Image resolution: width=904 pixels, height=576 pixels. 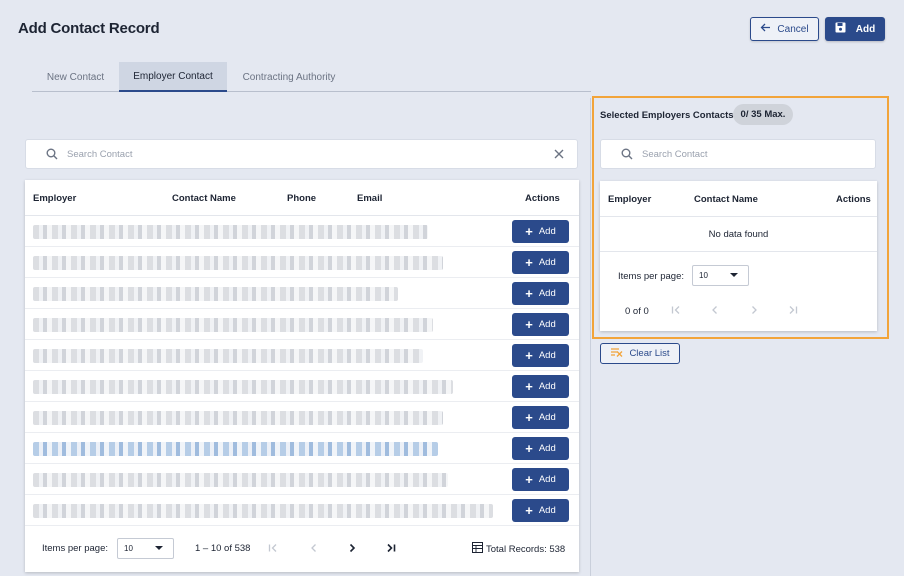 What do you see at coordinates (477, 549) in the screenshot?
I see `table-icon` at bounding box center [477, 549].